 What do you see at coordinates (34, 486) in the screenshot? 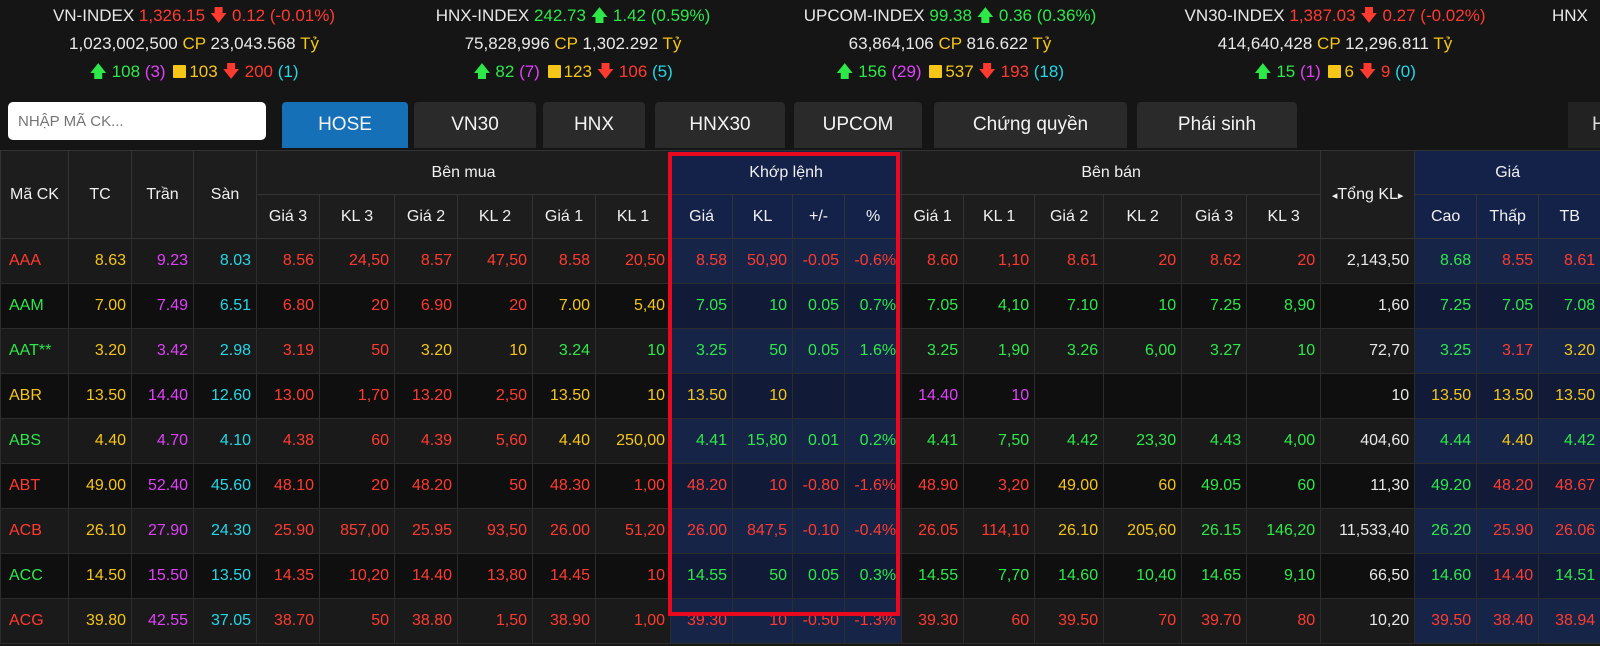
I see `symbol-cell: ABT` at bounding box center [34, 486].